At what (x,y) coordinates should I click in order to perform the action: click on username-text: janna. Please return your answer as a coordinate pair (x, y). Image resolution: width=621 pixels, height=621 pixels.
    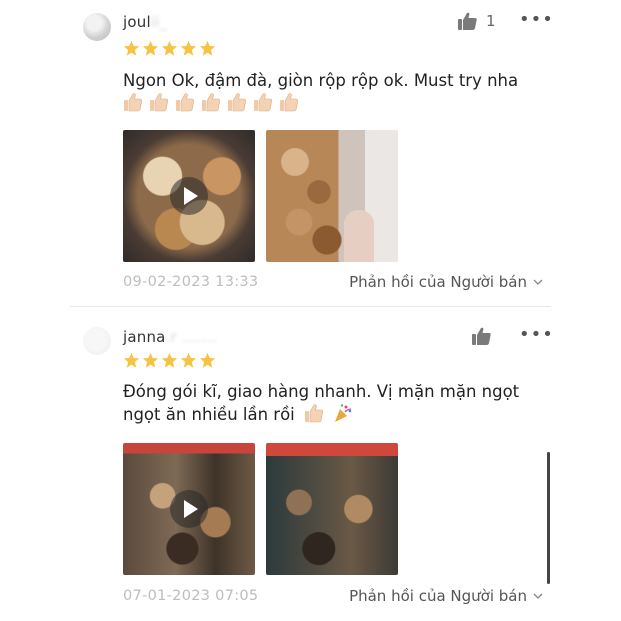
    Looking at the image, I should click on (144, 337).